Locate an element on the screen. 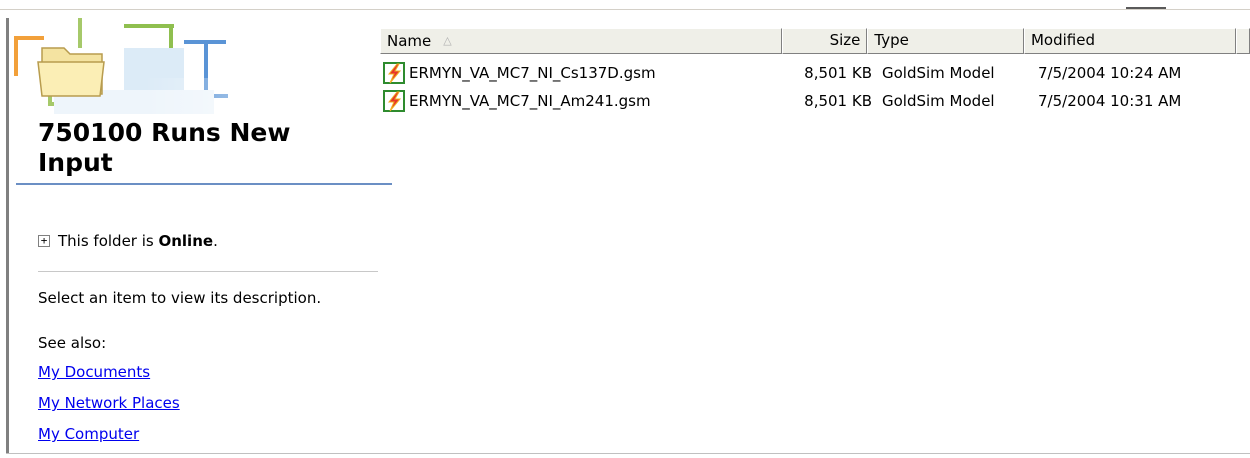 This screenshot has width=1250, height=458. column-header-name-label: Name is located at coordinates (409, 41).